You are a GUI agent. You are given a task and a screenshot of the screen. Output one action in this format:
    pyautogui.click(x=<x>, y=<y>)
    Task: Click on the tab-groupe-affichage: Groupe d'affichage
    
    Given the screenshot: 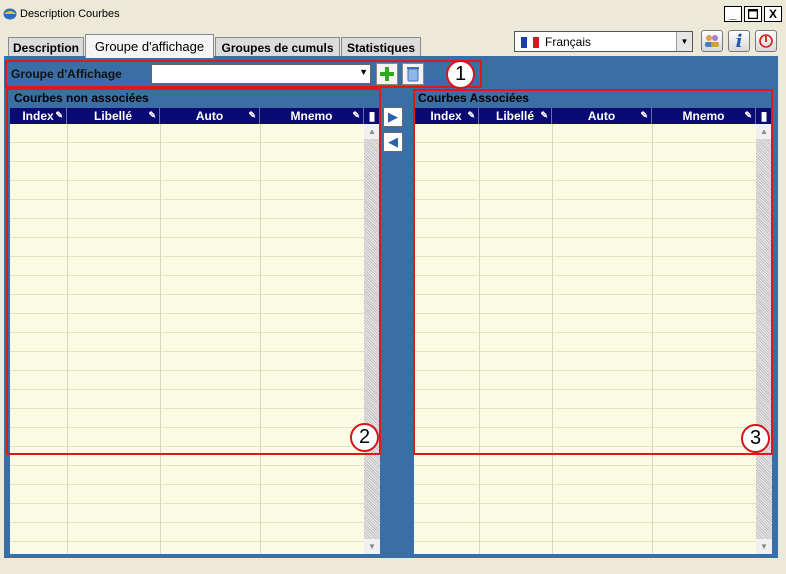 What is the action you would take?
    pyautogui.click(x=149, y=46)
    